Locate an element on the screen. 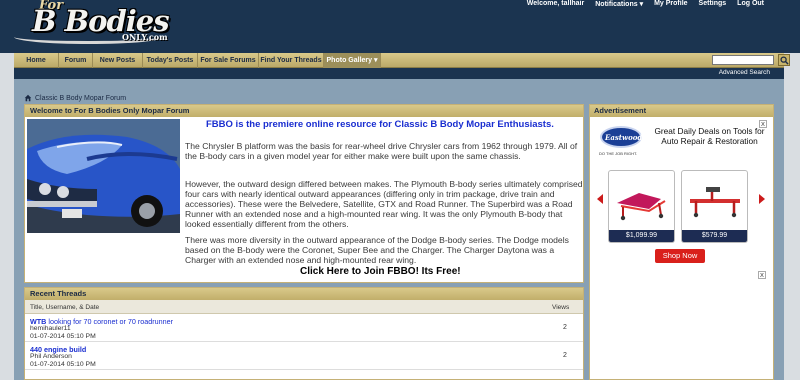  column-title: Title, Username, & Date is located at coordinates (64, 307).